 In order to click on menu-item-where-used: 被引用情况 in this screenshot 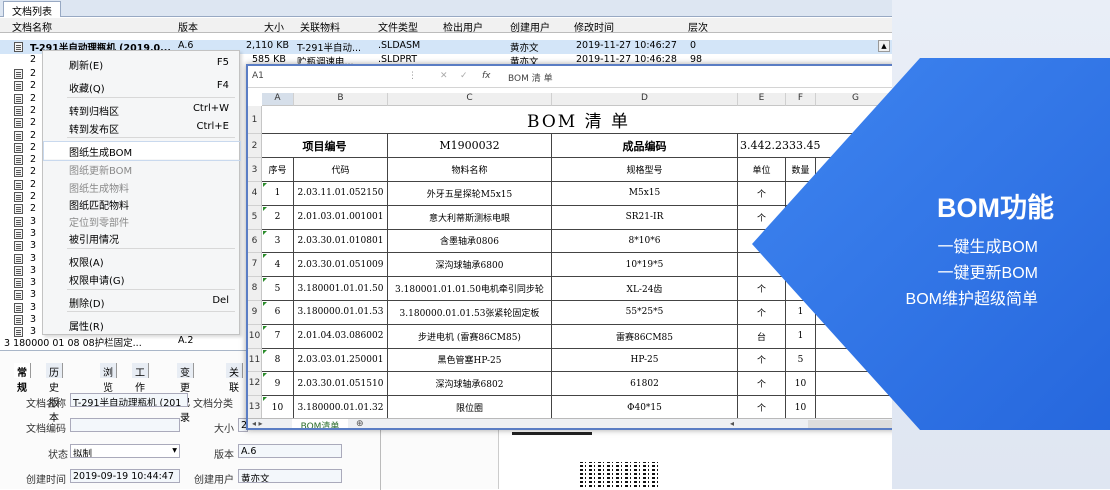, I will do `click(141, 237)`.